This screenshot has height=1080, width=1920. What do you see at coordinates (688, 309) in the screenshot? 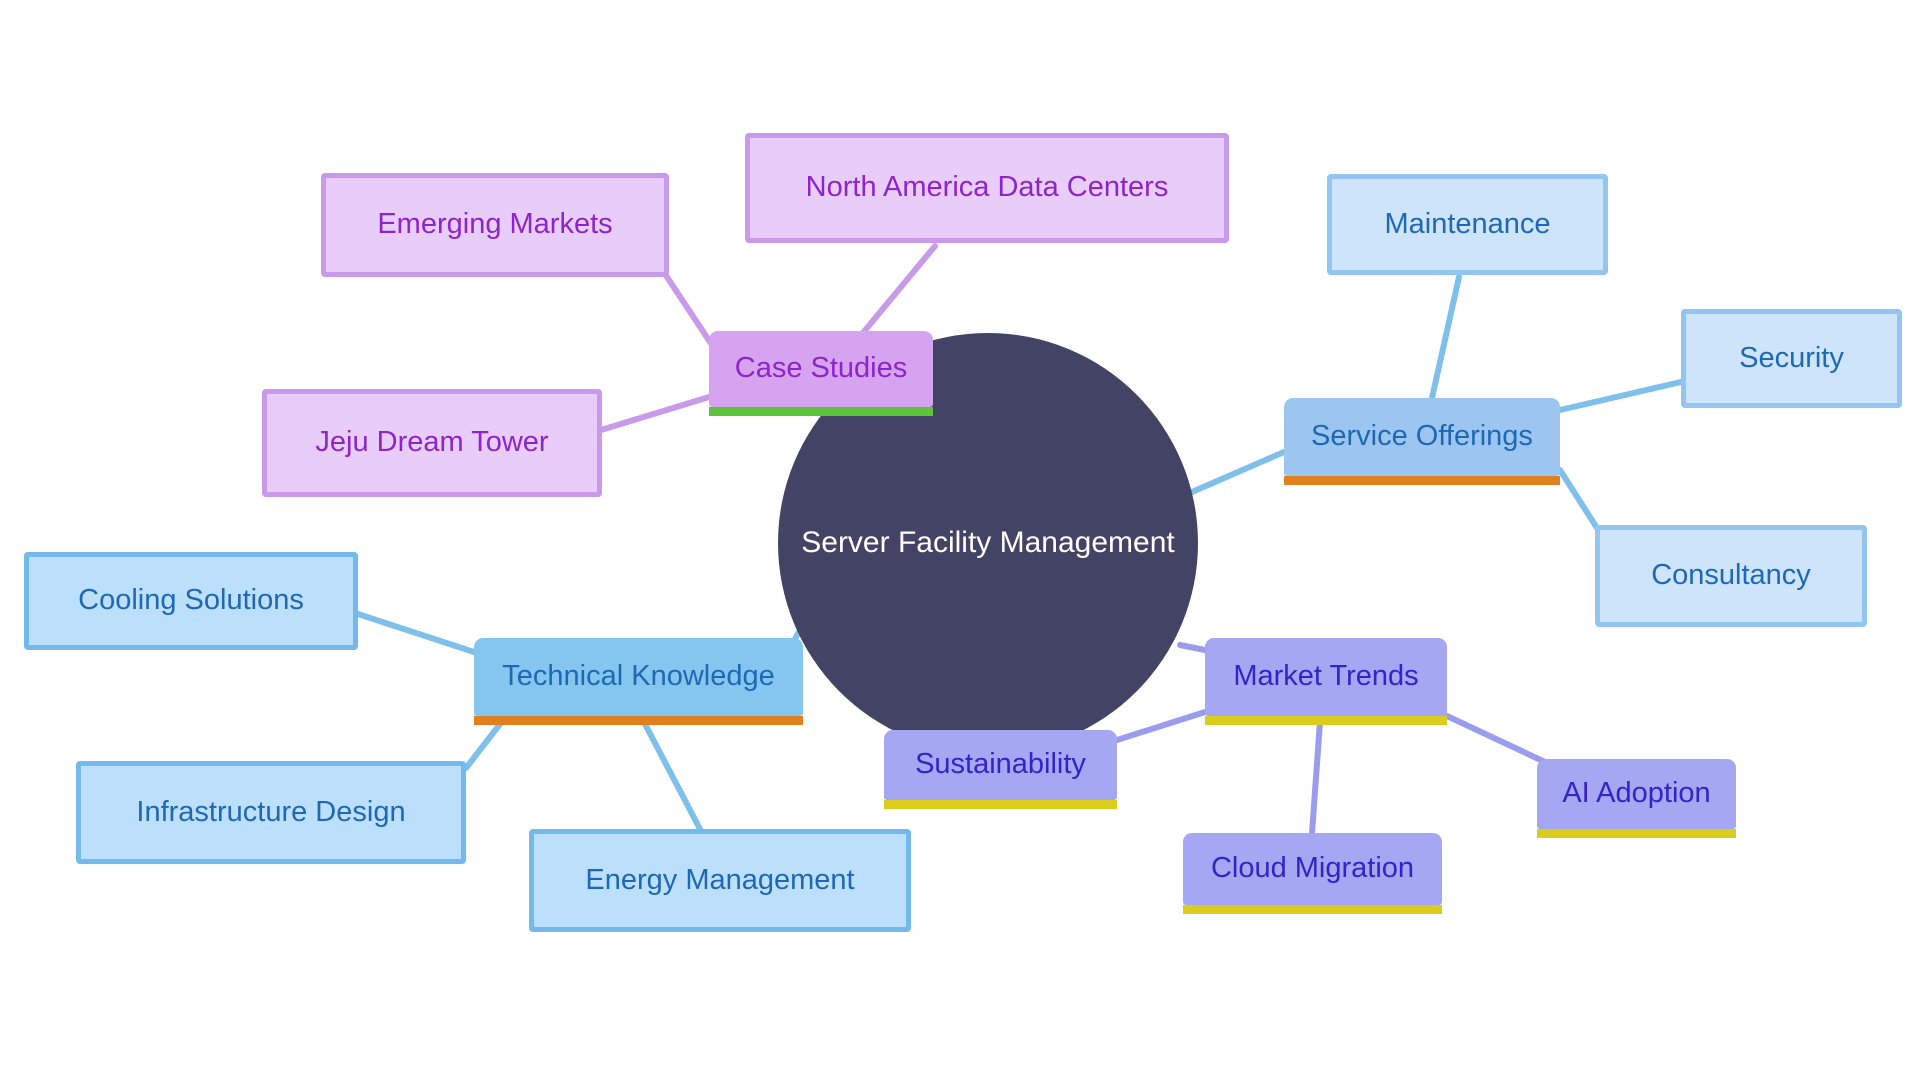
I see `edge-case-studies-to-emerging-markets` at bounding box center [688, 309].